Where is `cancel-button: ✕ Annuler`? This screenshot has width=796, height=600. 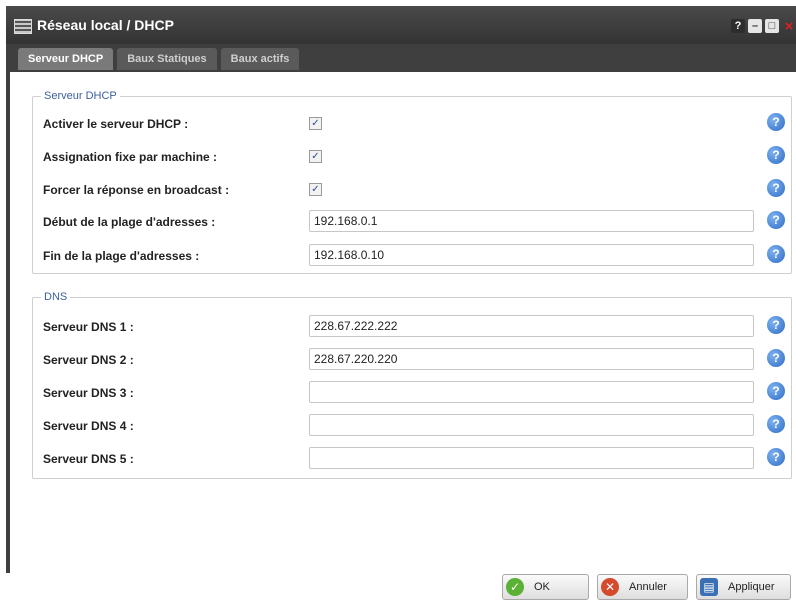
cancel-button: ✕ Annuler is located at coordinates (642, 587).